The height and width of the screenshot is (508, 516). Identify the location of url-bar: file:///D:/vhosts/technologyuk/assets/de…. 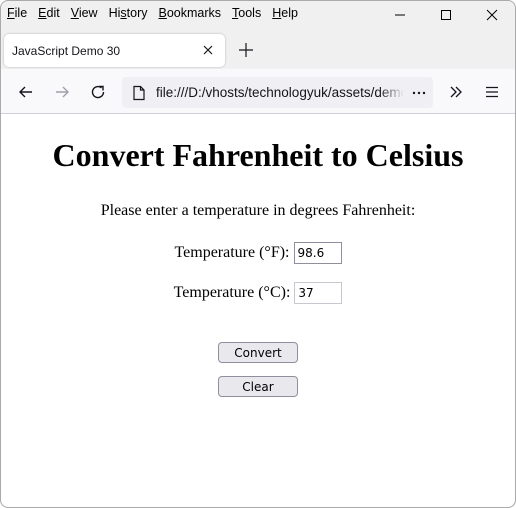
(277, 92).